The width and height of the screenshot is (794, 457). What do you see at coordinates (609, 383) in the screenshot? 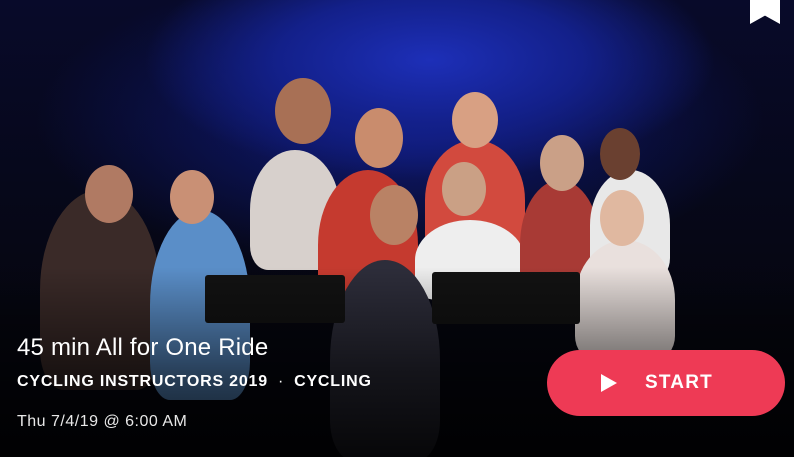
I see `play-icon` at bounding box center [609, 383].